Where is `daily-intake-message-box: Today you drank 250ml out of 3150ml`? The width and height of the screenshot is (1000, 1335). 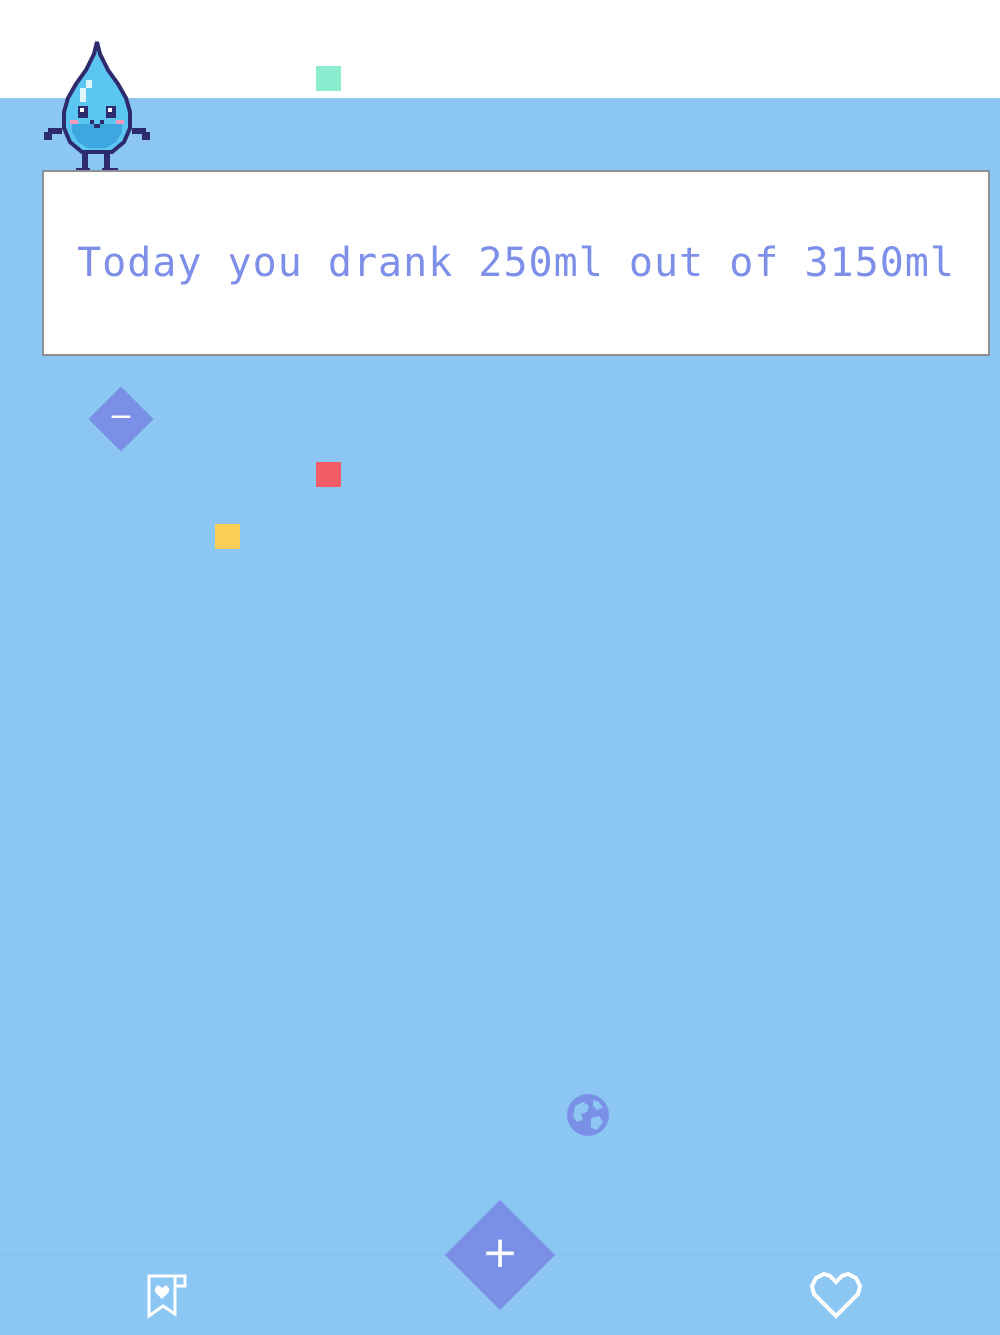 daily-intake-message-box: Today you drank 250ml out of 3150ml is located at coordinates (516, 263).